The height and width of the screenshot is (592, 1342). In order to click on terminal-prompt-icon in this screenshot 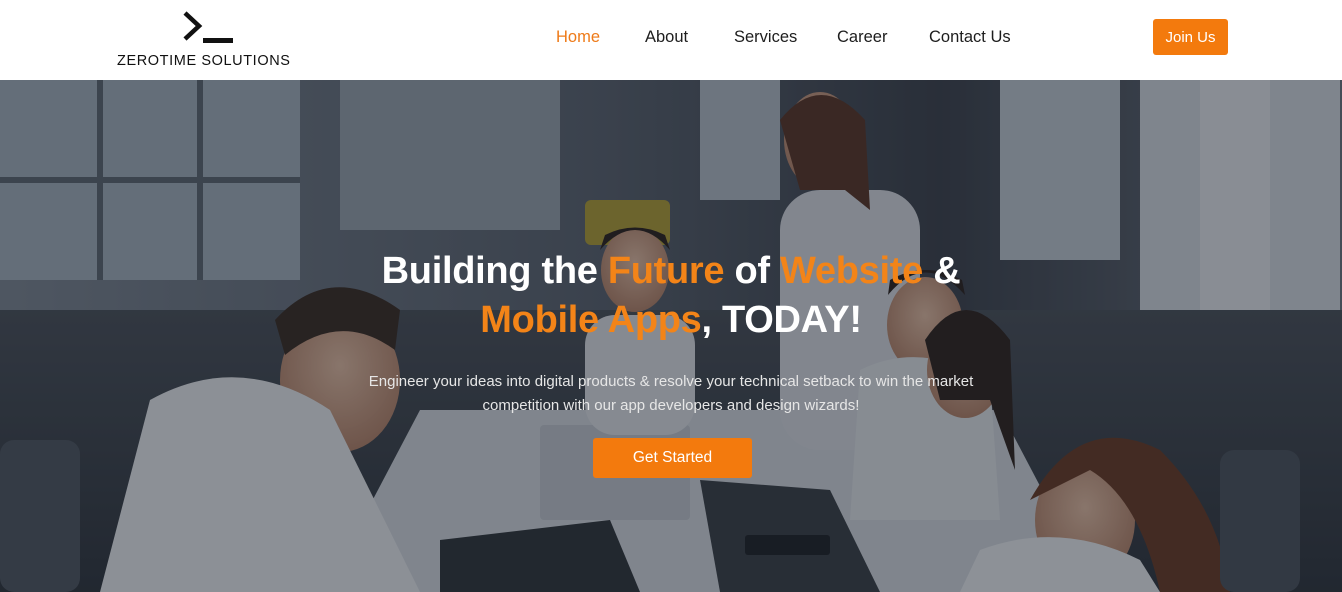, I will do `click(208, 27)`.